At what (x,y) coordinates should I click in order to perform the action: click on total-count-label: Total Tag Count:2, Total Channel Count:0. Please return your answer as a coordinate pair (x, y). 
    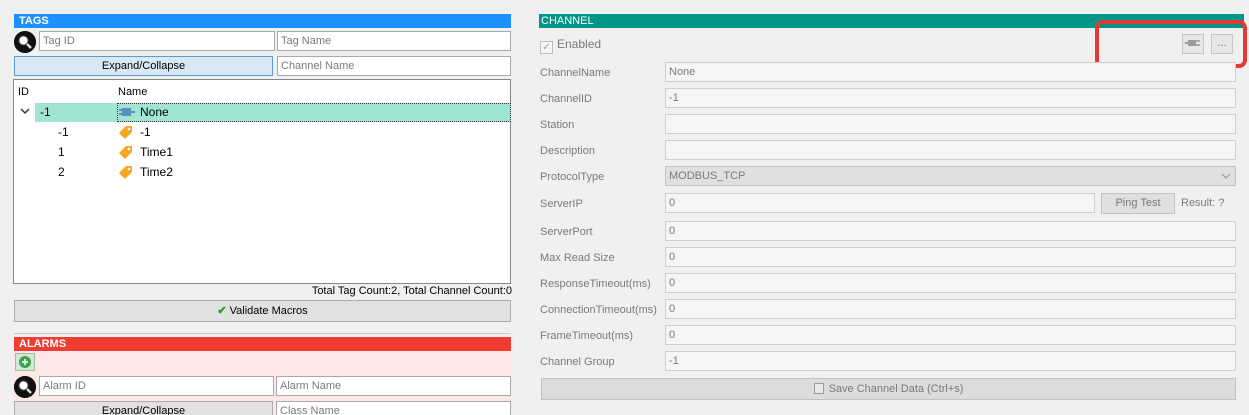
    Looking at the image, I should click on (411, 291).